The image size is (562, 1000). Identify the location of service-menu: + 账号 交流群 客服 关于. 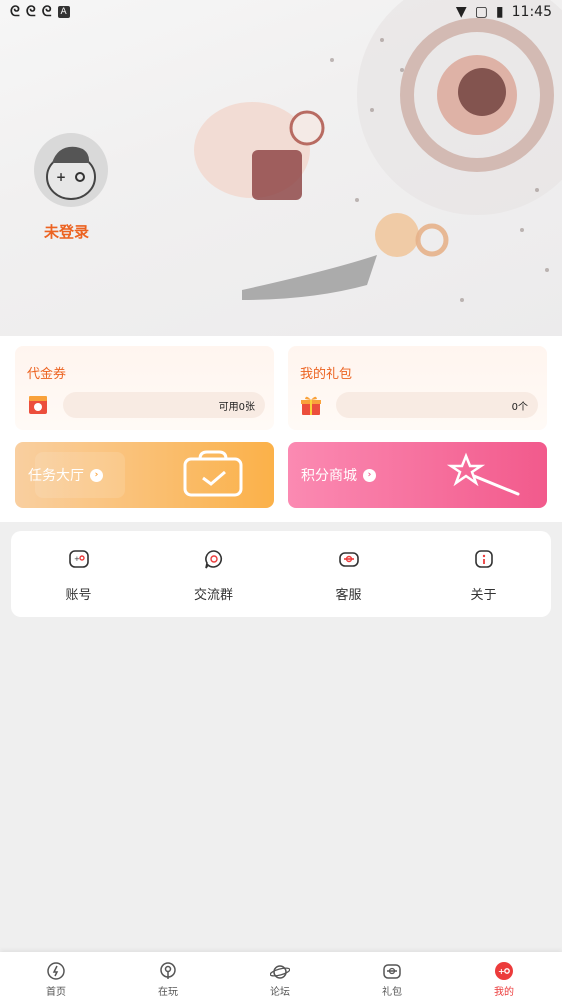
(281, 574).